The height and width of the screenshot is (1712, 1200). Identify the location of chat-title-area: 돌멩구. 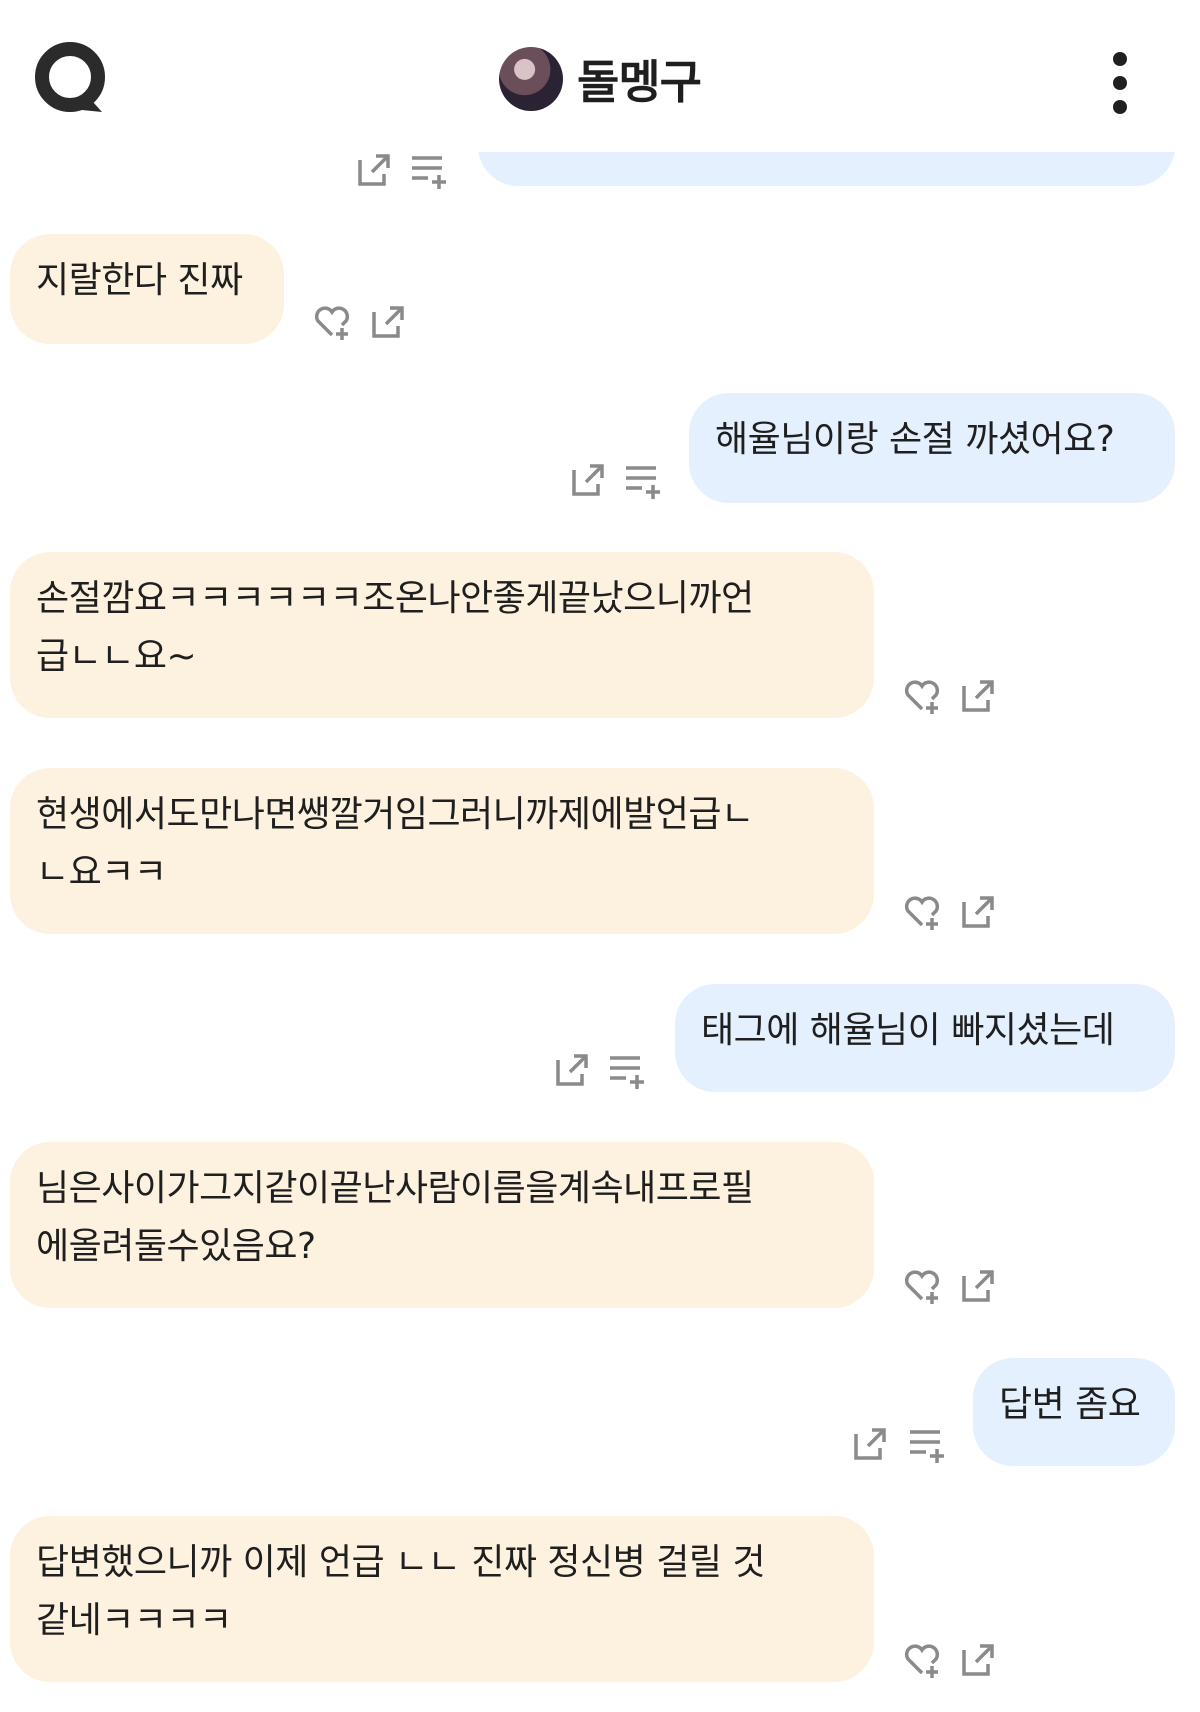
(600, 79).